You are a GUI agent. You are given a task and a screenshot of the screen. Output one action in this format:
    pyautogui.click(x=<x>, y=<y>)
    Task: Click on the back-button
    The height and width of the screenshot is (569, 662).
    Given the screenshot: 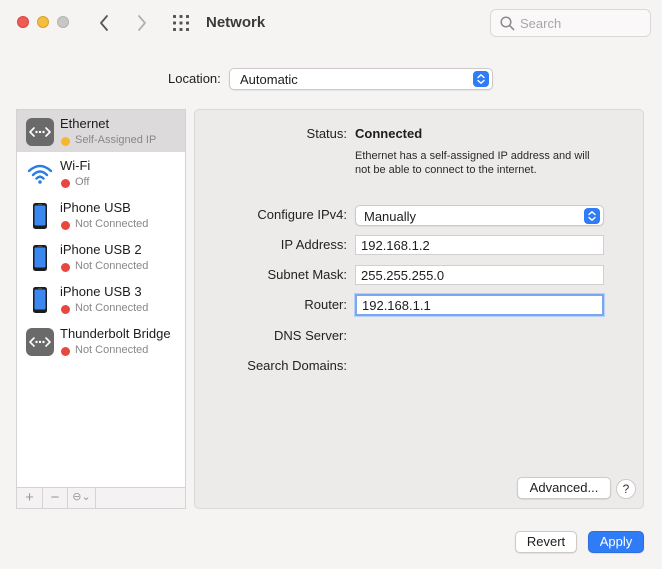 What is the action you would take?
    pyautogui.click(x=105, y=23)
    